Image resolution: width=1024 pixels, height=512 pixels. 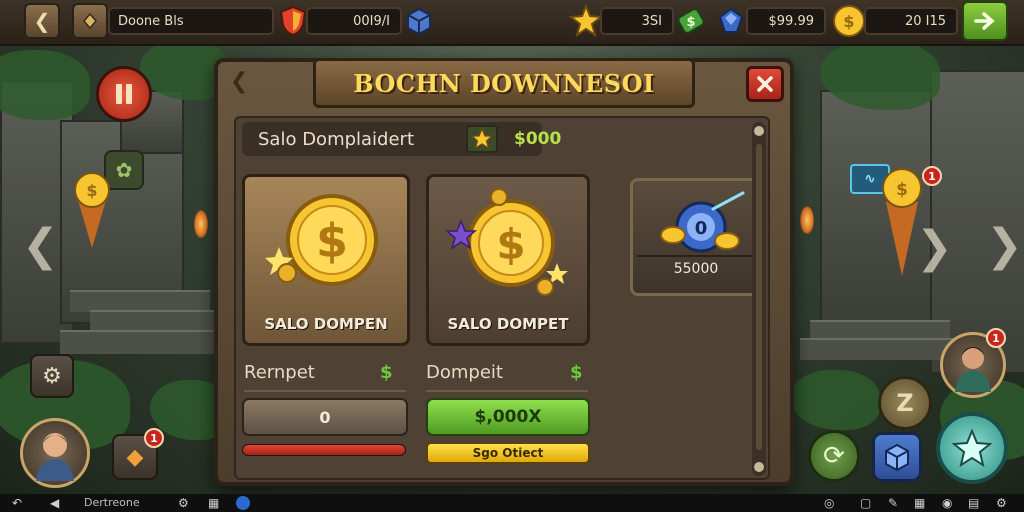 What do you see at coordinates (919, 503) in the screenshot?
I see `system-icon-4: ▦` at bounding box center [919, 503].